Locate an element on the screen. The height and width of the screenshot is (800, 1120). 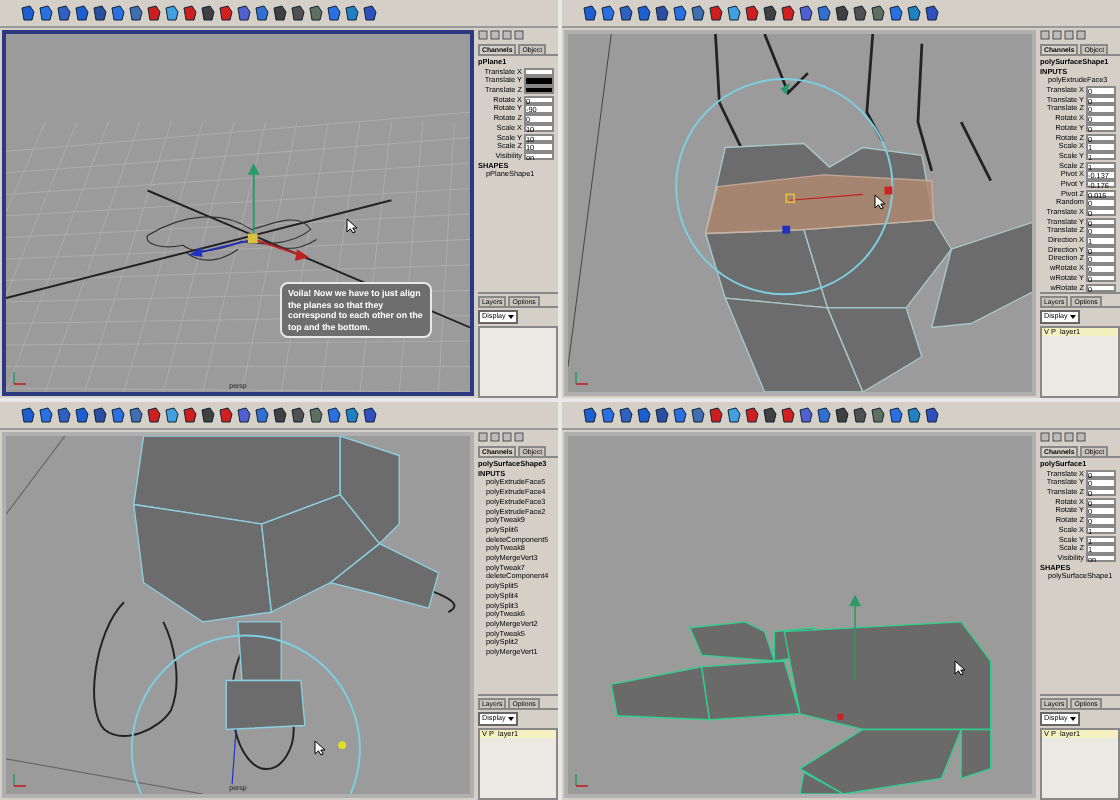
selected-faces is located at coordinates (819, 204).